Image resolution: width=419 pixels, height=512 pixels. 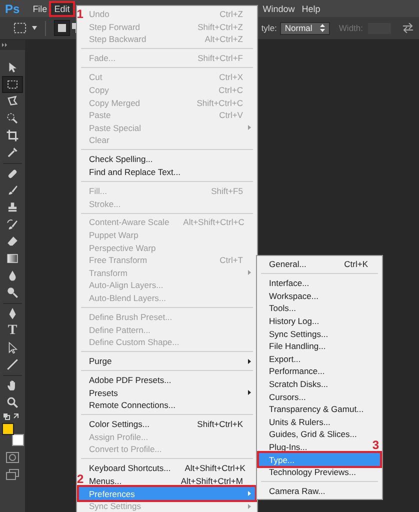 I want to click on shortcut-label: Alt+Shift+Ctrl+M, so click(x=211, y=481).